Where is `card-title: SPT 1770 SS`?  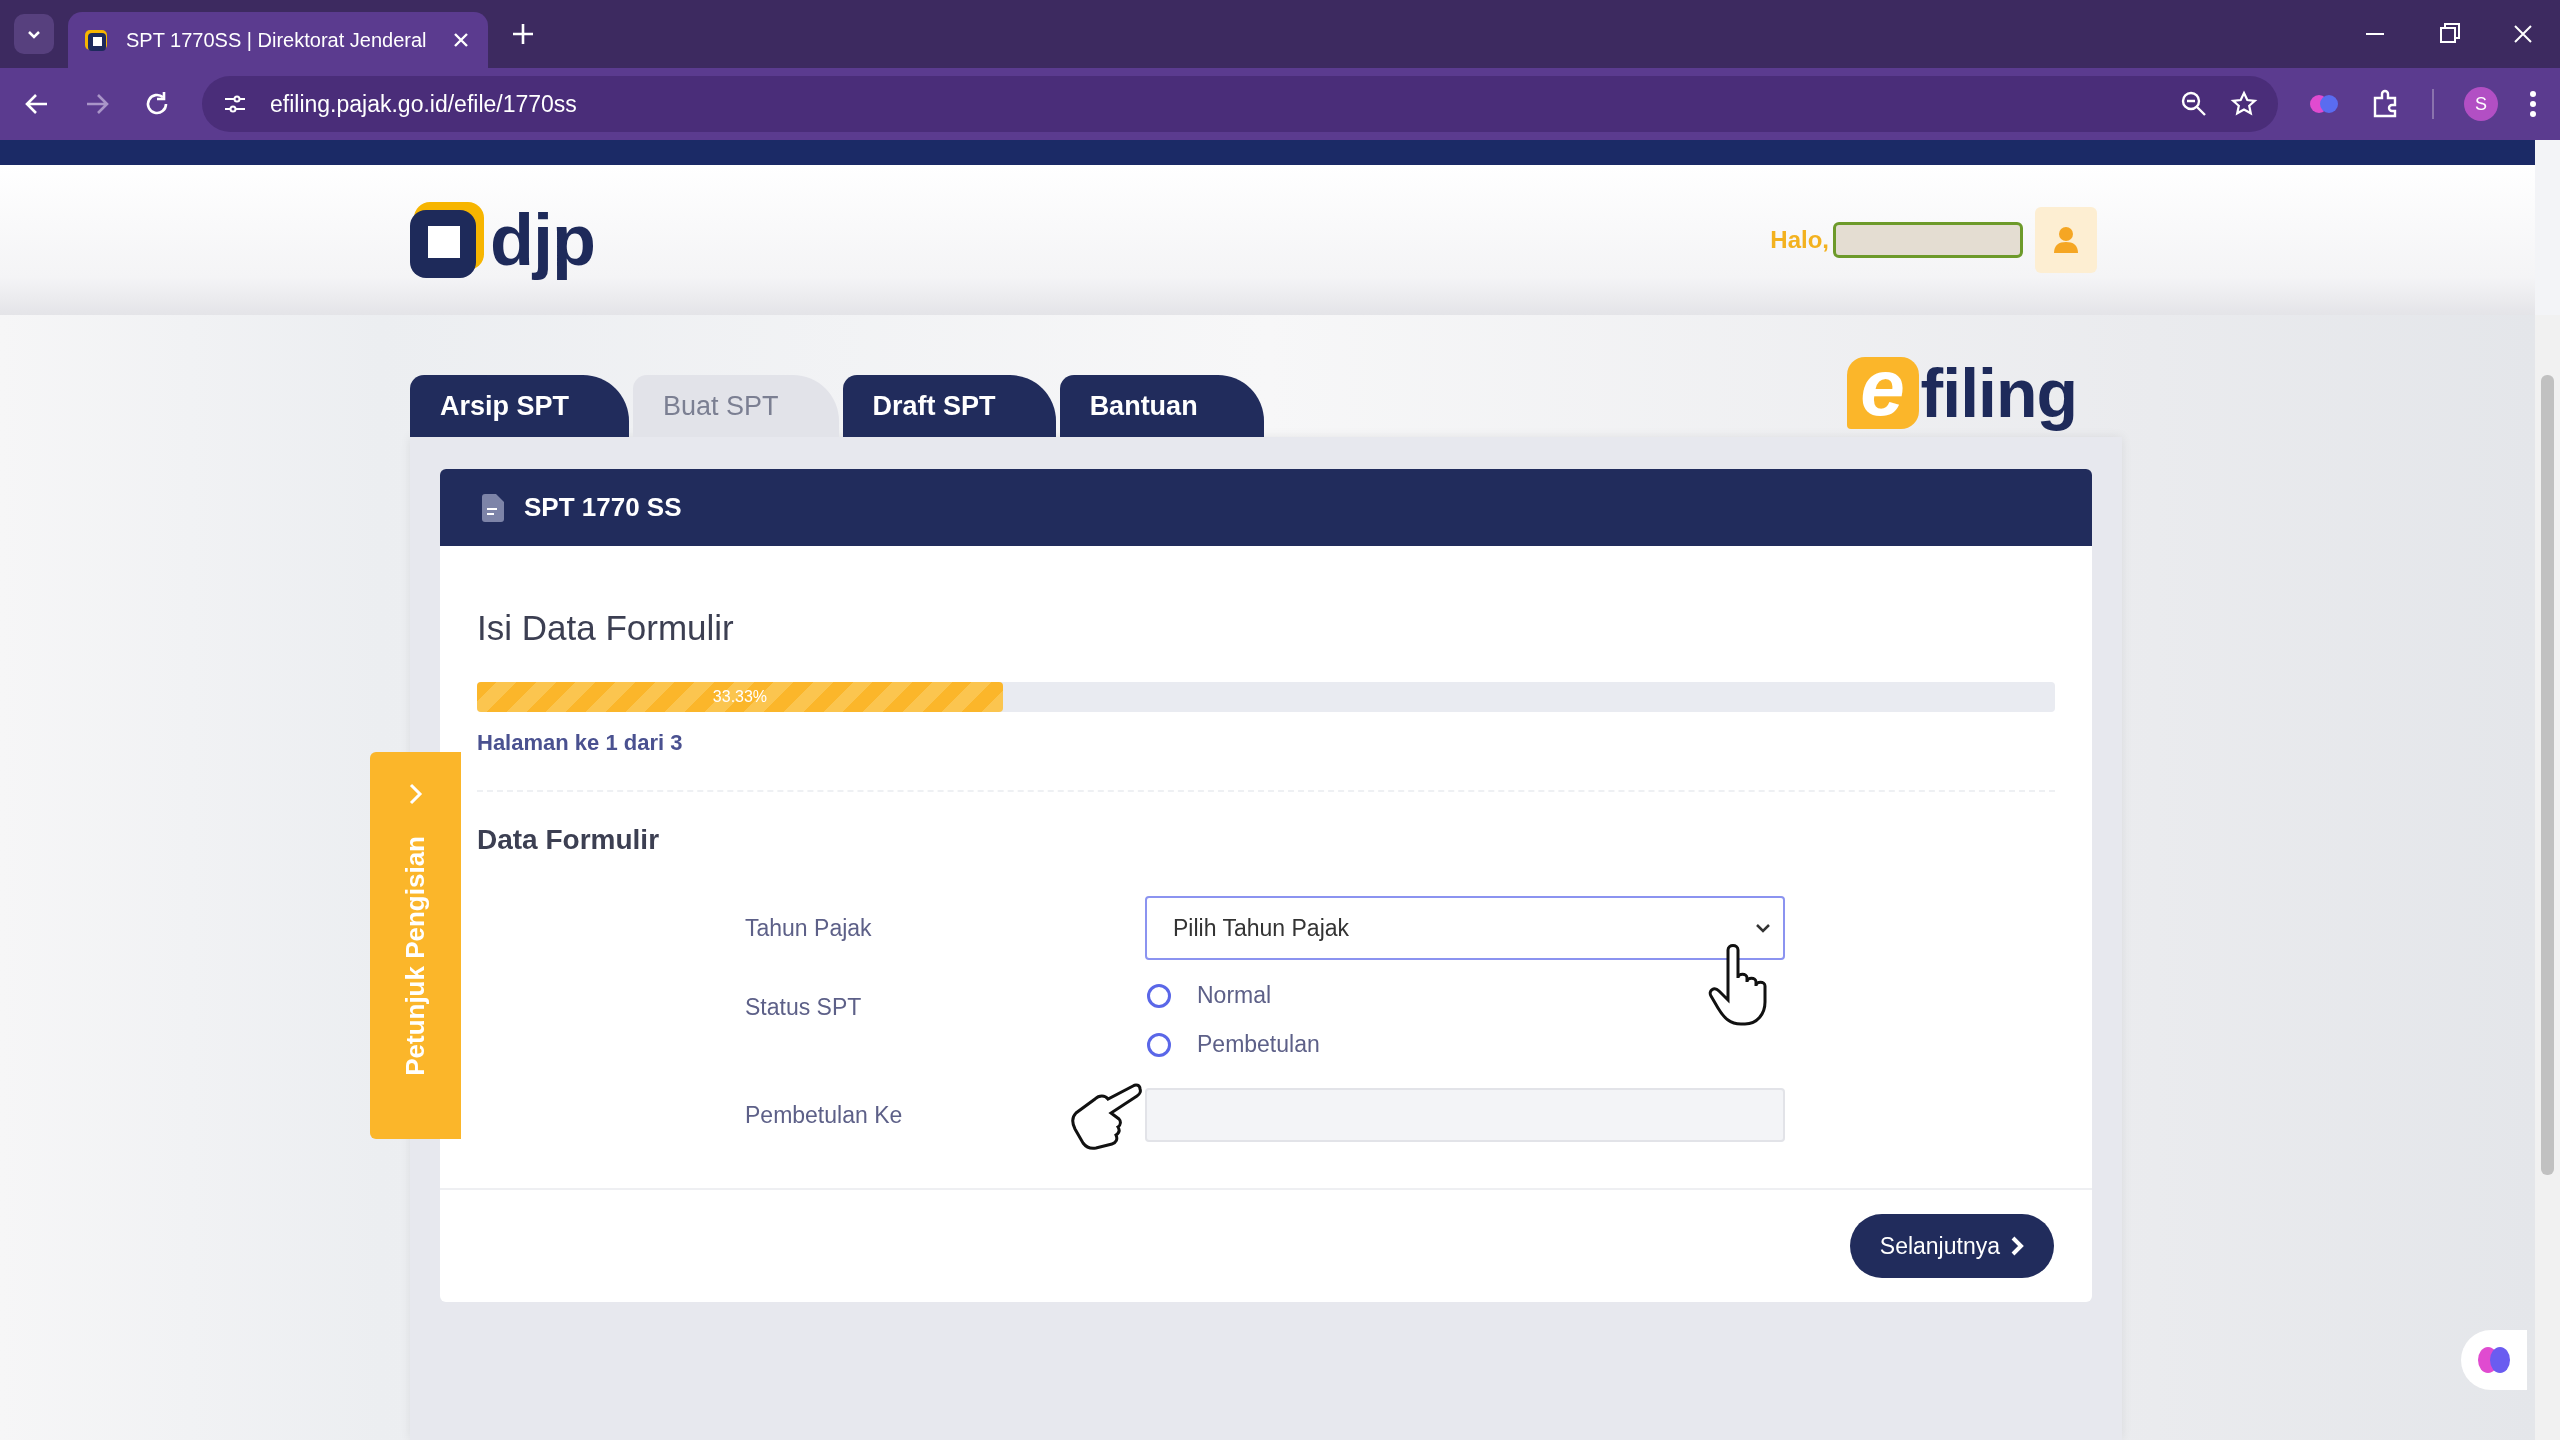
card-title: SPT 1770 SS is located at coordinates (603, 507).